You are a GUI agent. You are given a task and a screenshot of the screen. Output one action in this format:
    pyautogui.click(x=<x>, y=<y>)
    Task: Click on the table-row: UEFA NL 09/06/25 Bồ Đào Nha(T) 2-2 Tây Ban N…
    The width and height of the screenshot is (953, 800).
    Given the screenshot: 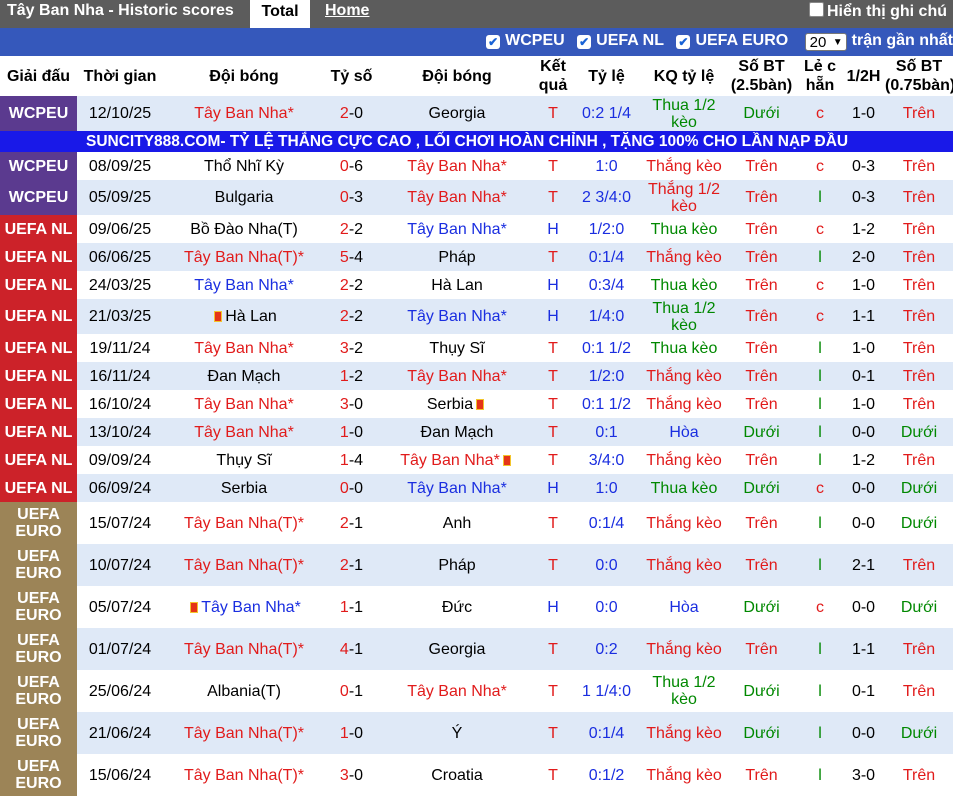 What is the action you would take?
    pyautogui.click(x=476, y=229)
    